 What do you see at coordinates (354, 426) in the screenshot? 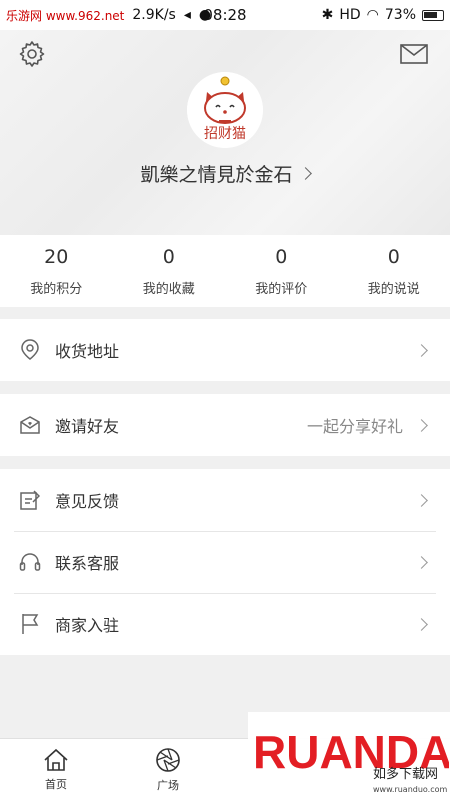
I see `menu-item-hint: 一起分享好礼` at bounding box center [354, 426].